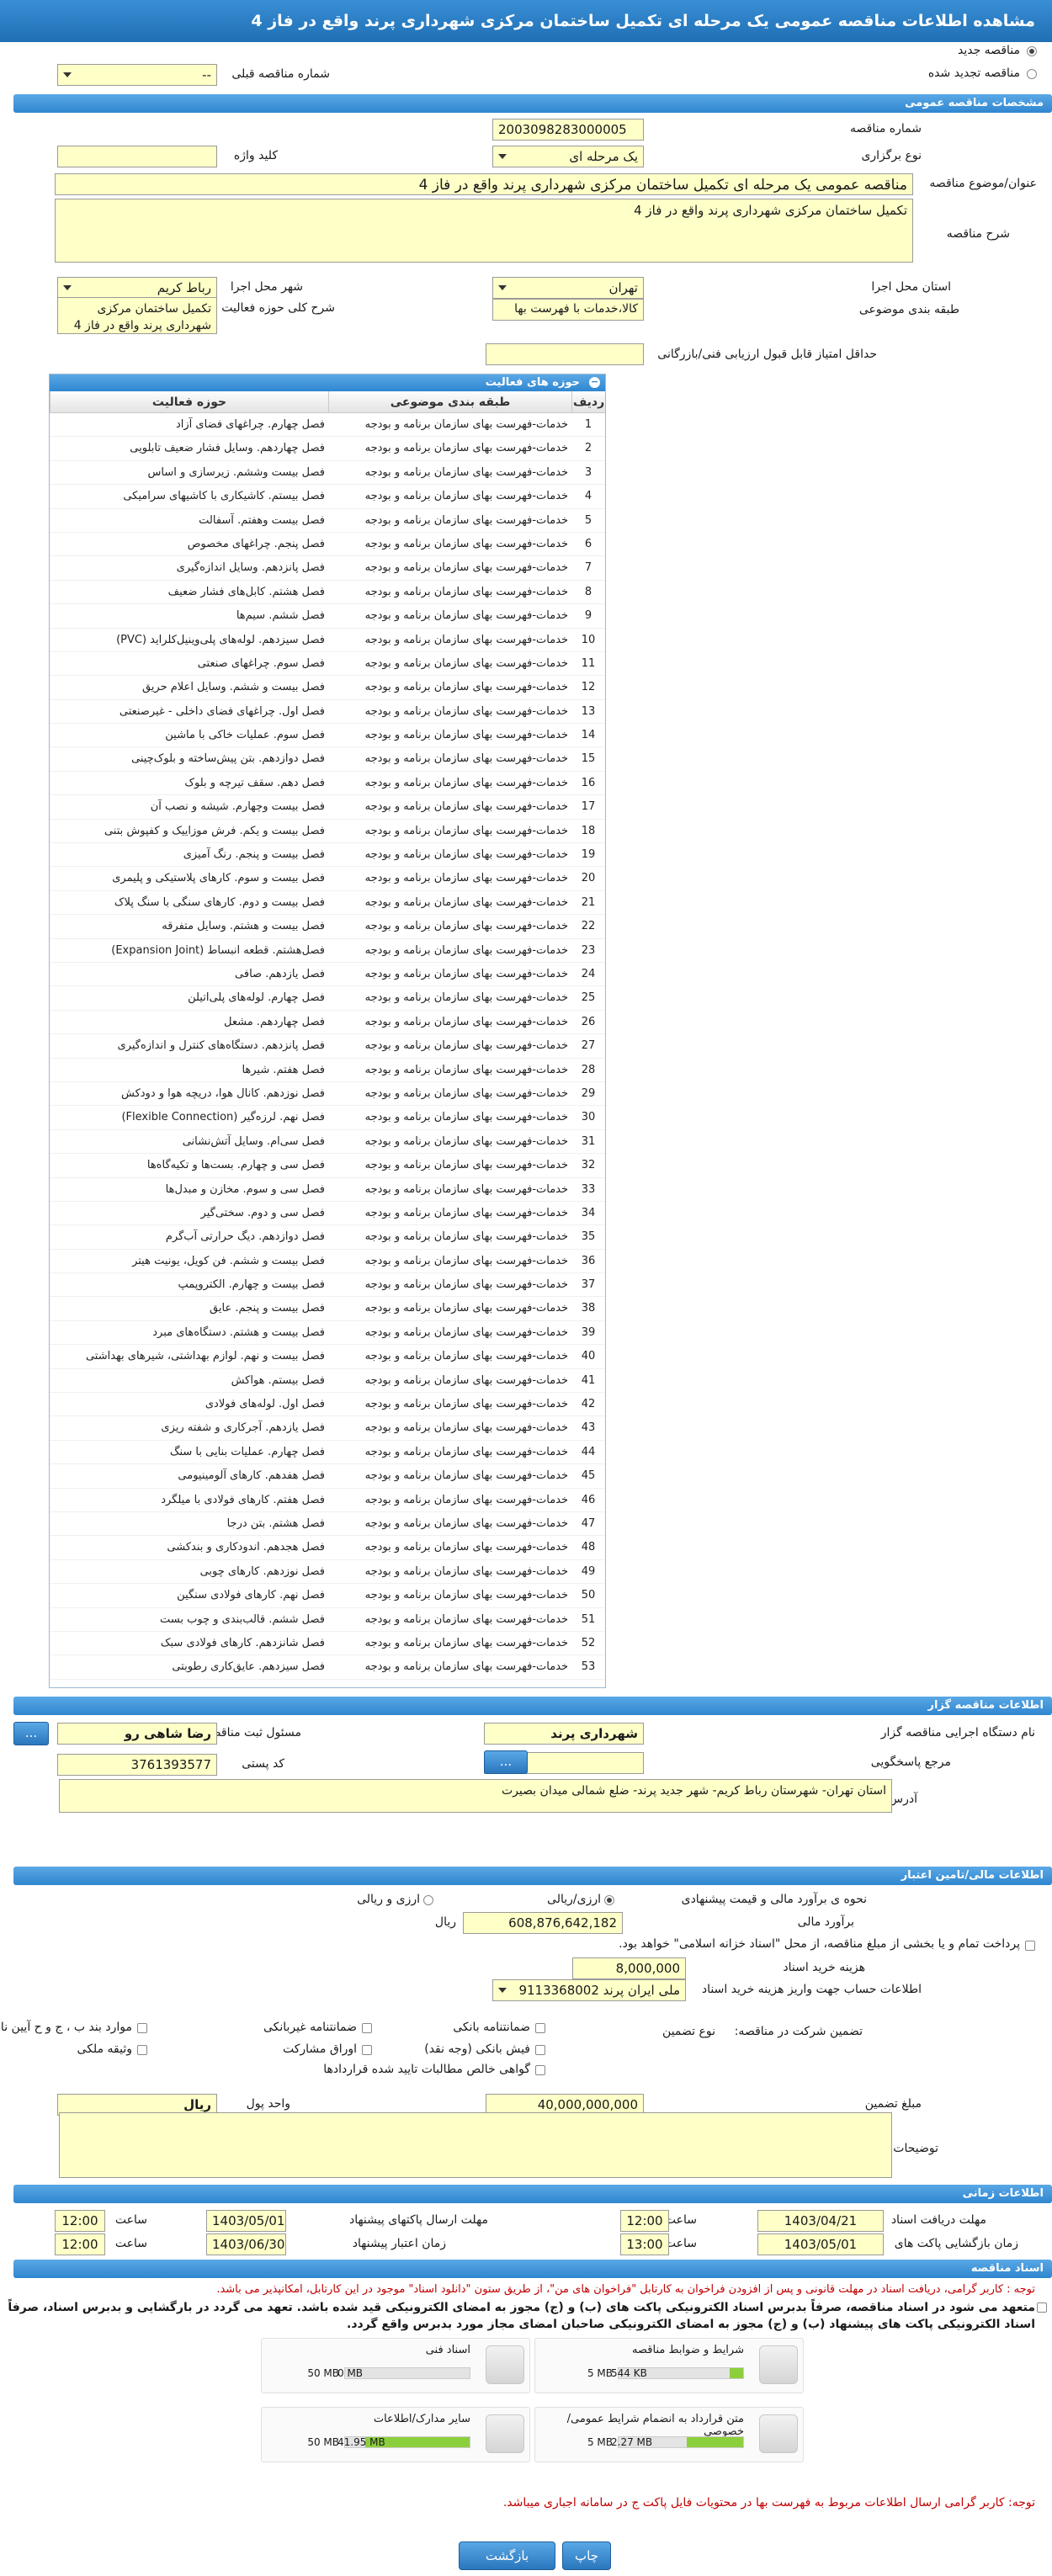 This screenshot has height=2576, width=1052. What do you see at coordinates (137, 1765) in the screenshot?
I see `postal-field: 3761393577` at bounding box center [137, 1765].